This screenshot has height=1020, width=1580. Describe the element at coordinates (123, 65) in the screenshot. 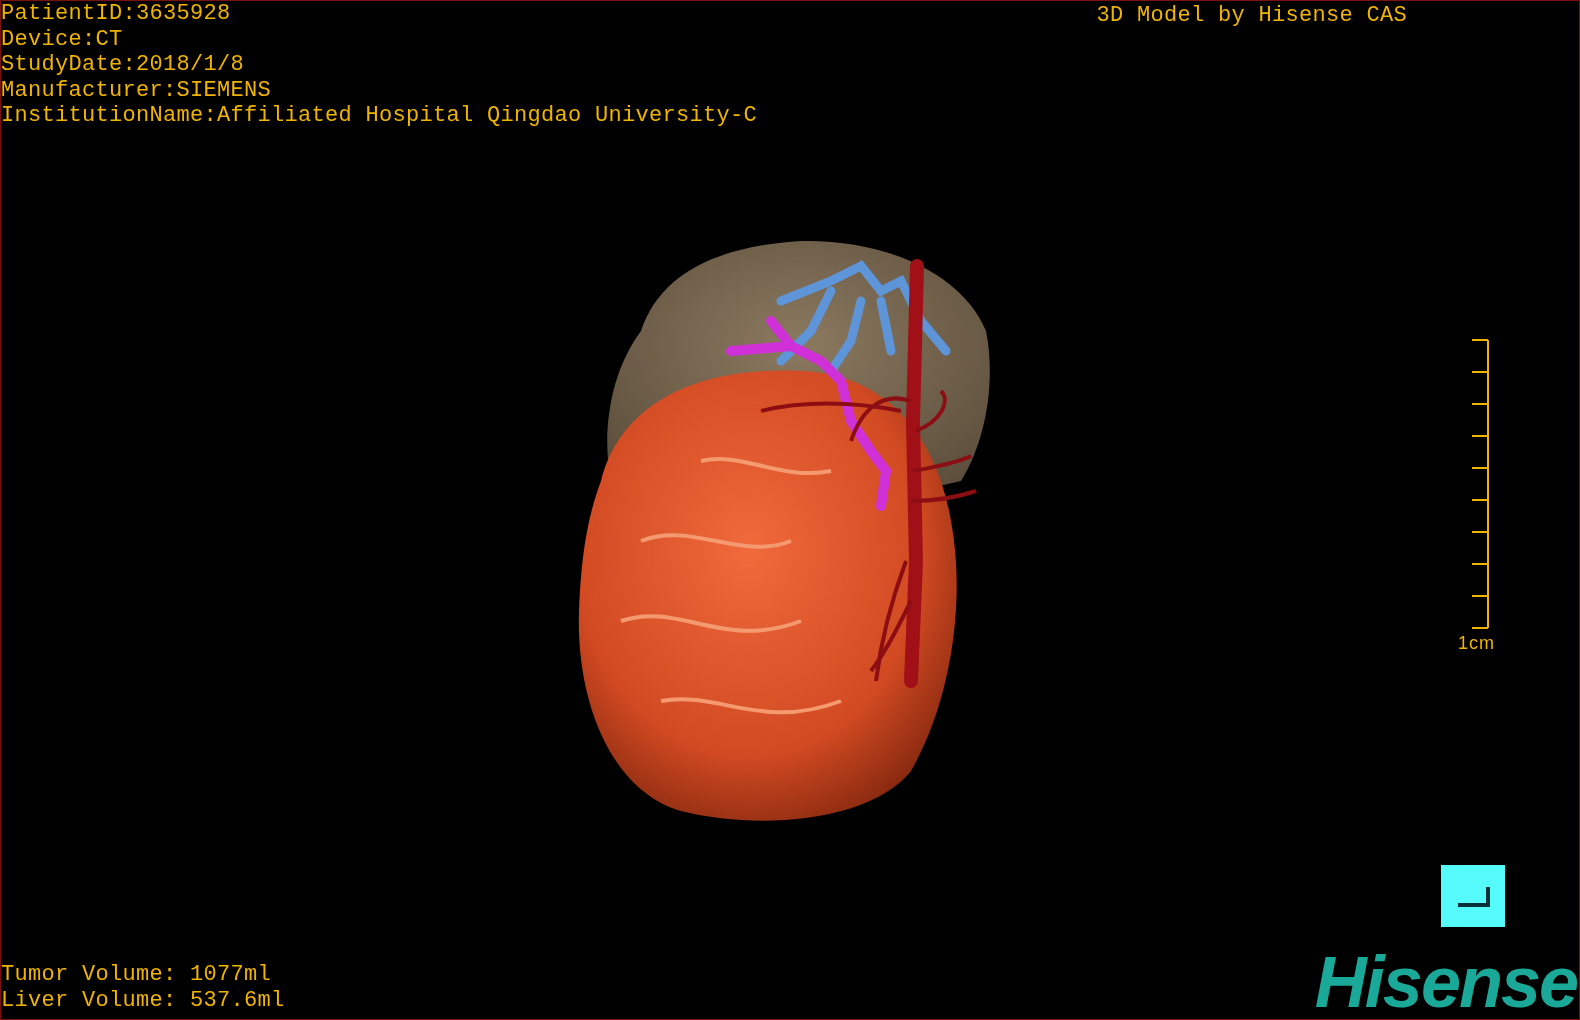

I see `study-info-text: StudyDate:2018/1/8` at that location.